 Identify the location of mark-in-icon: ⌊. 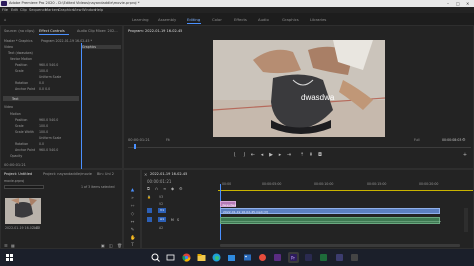
(235, 155).